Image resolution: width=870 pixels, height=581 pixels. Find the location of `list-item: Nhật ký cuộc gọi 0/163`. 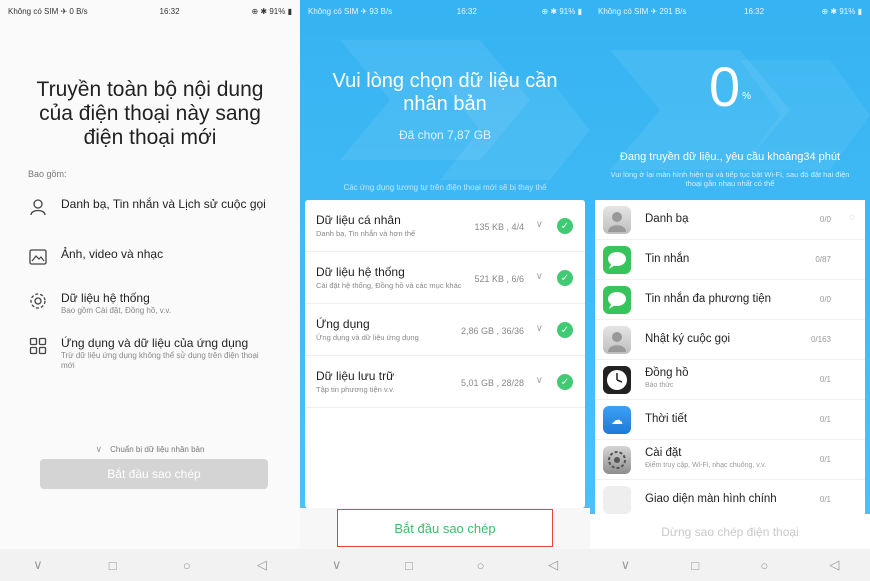

list-item: Nhật ký cuộc gọi 0/163 is located at coordinates (730, 340).